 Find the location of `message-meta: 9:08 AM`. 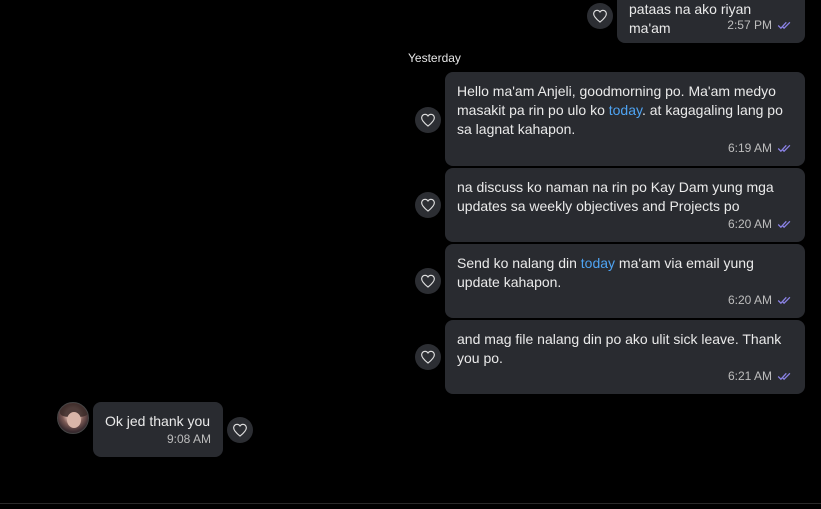

message-meta: 9:08 AM is located at coordinates (189, 439).